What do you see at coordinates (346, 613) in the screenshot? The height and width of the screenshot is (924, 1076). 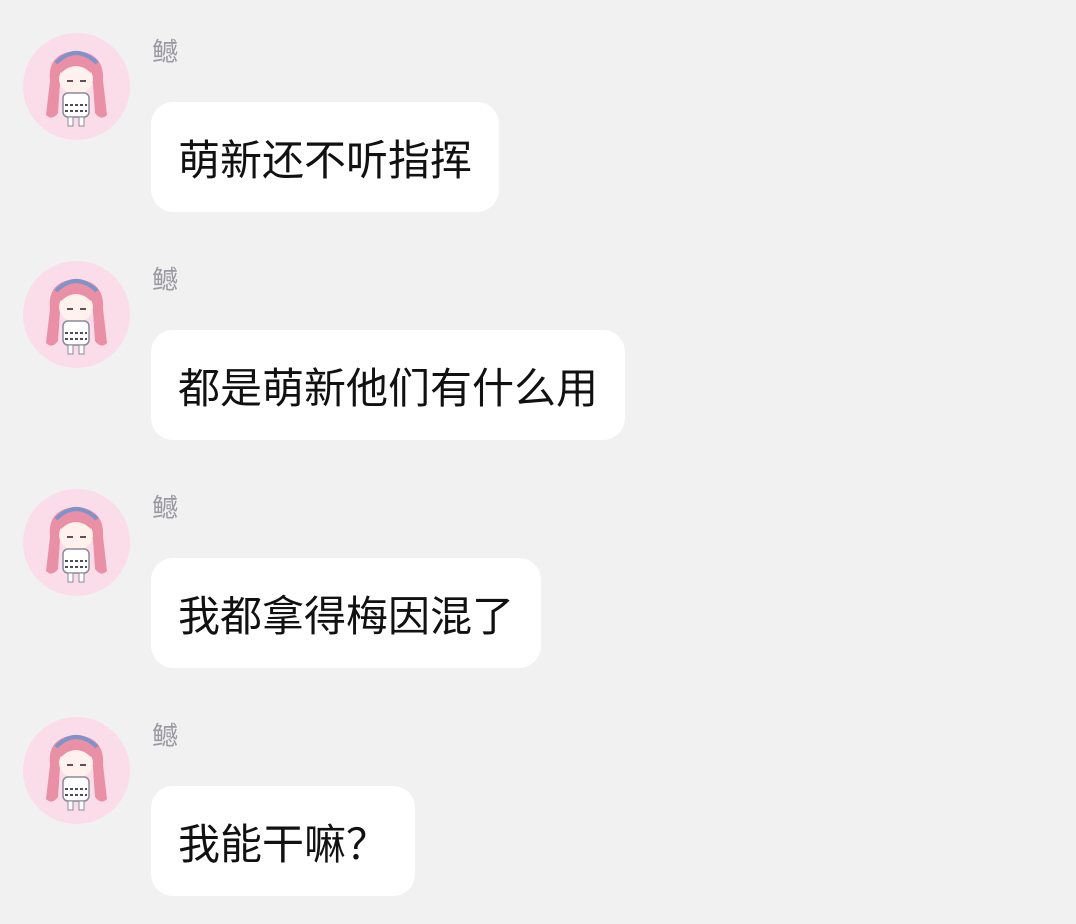 I see `message-bubble: 我都拿得梅因混了` at bounding box center [346, 613].